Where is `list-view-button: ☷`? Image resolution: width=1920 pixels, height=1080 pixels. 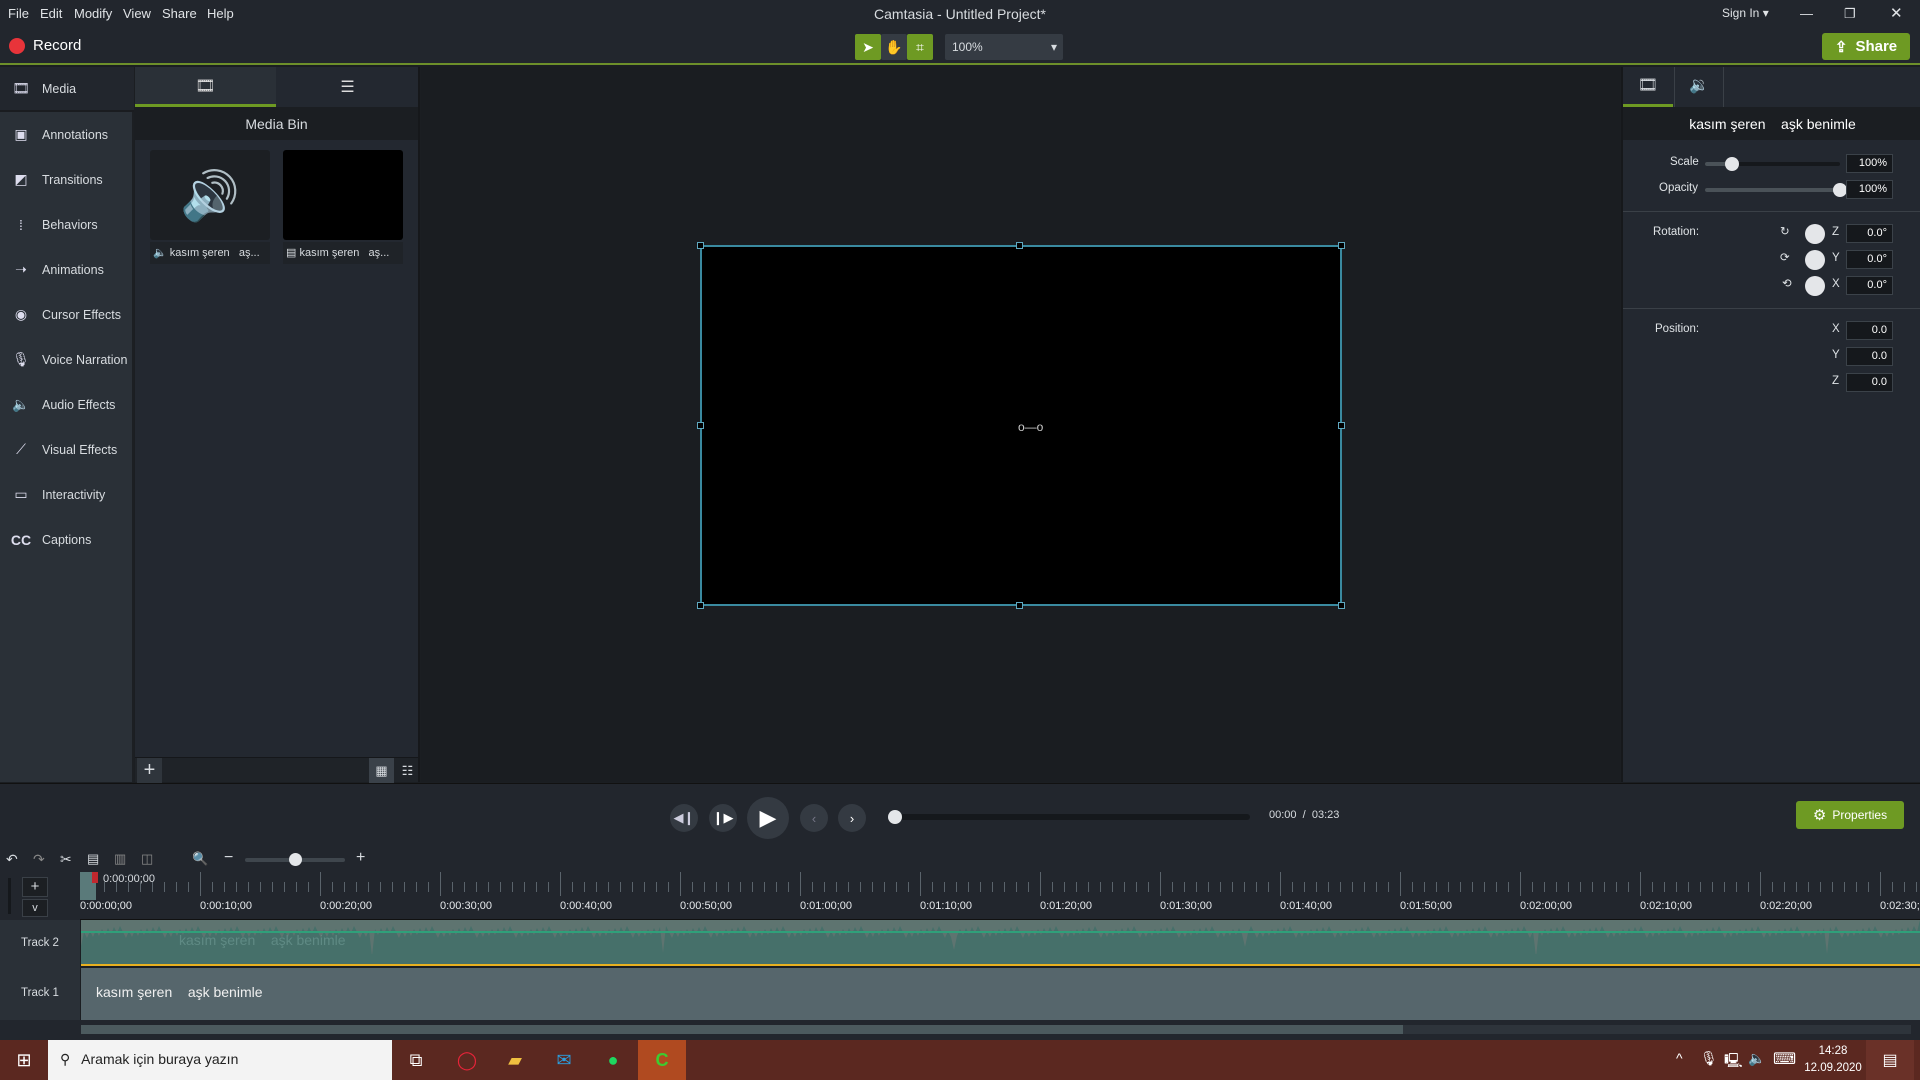
list-view-button: ☷ is located at coordinates (407, 770).